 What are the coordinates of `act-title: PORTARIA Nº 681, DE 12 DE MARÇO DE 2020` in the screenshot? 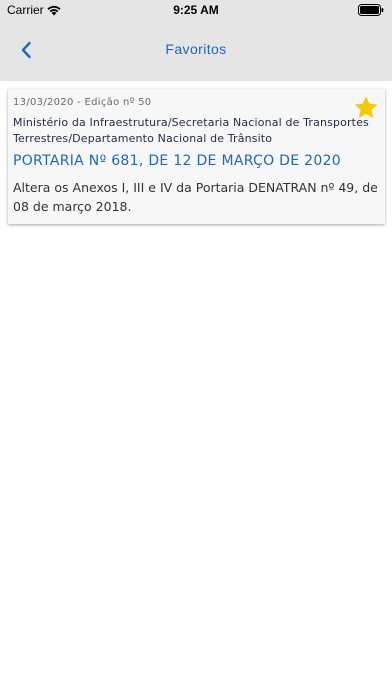 It's located at (197, 161).